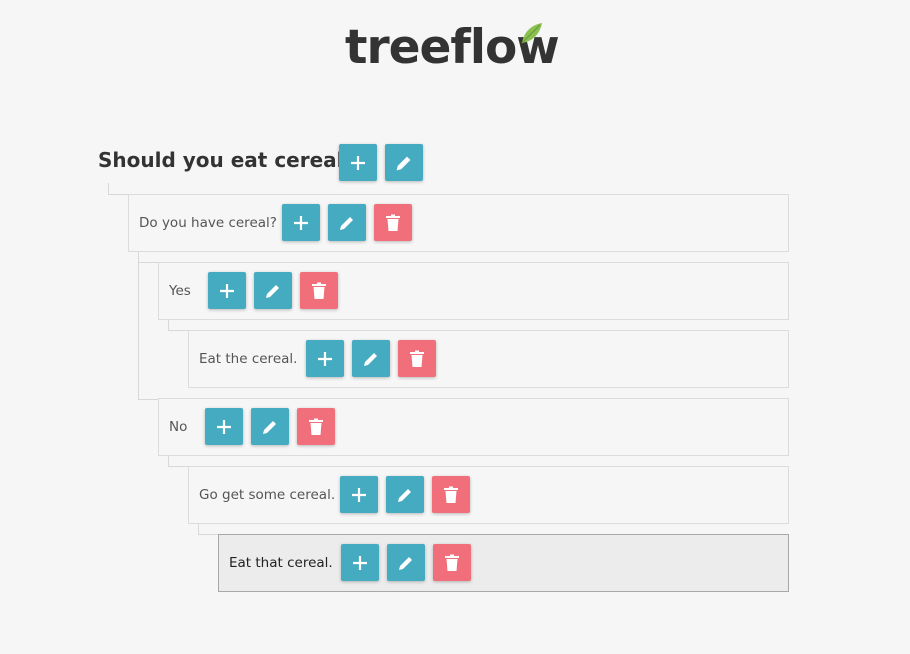  Describe the element at coordinates (267, 495) in the screenshot. I see `tree-node-label: Go get some cereal.` at that location.